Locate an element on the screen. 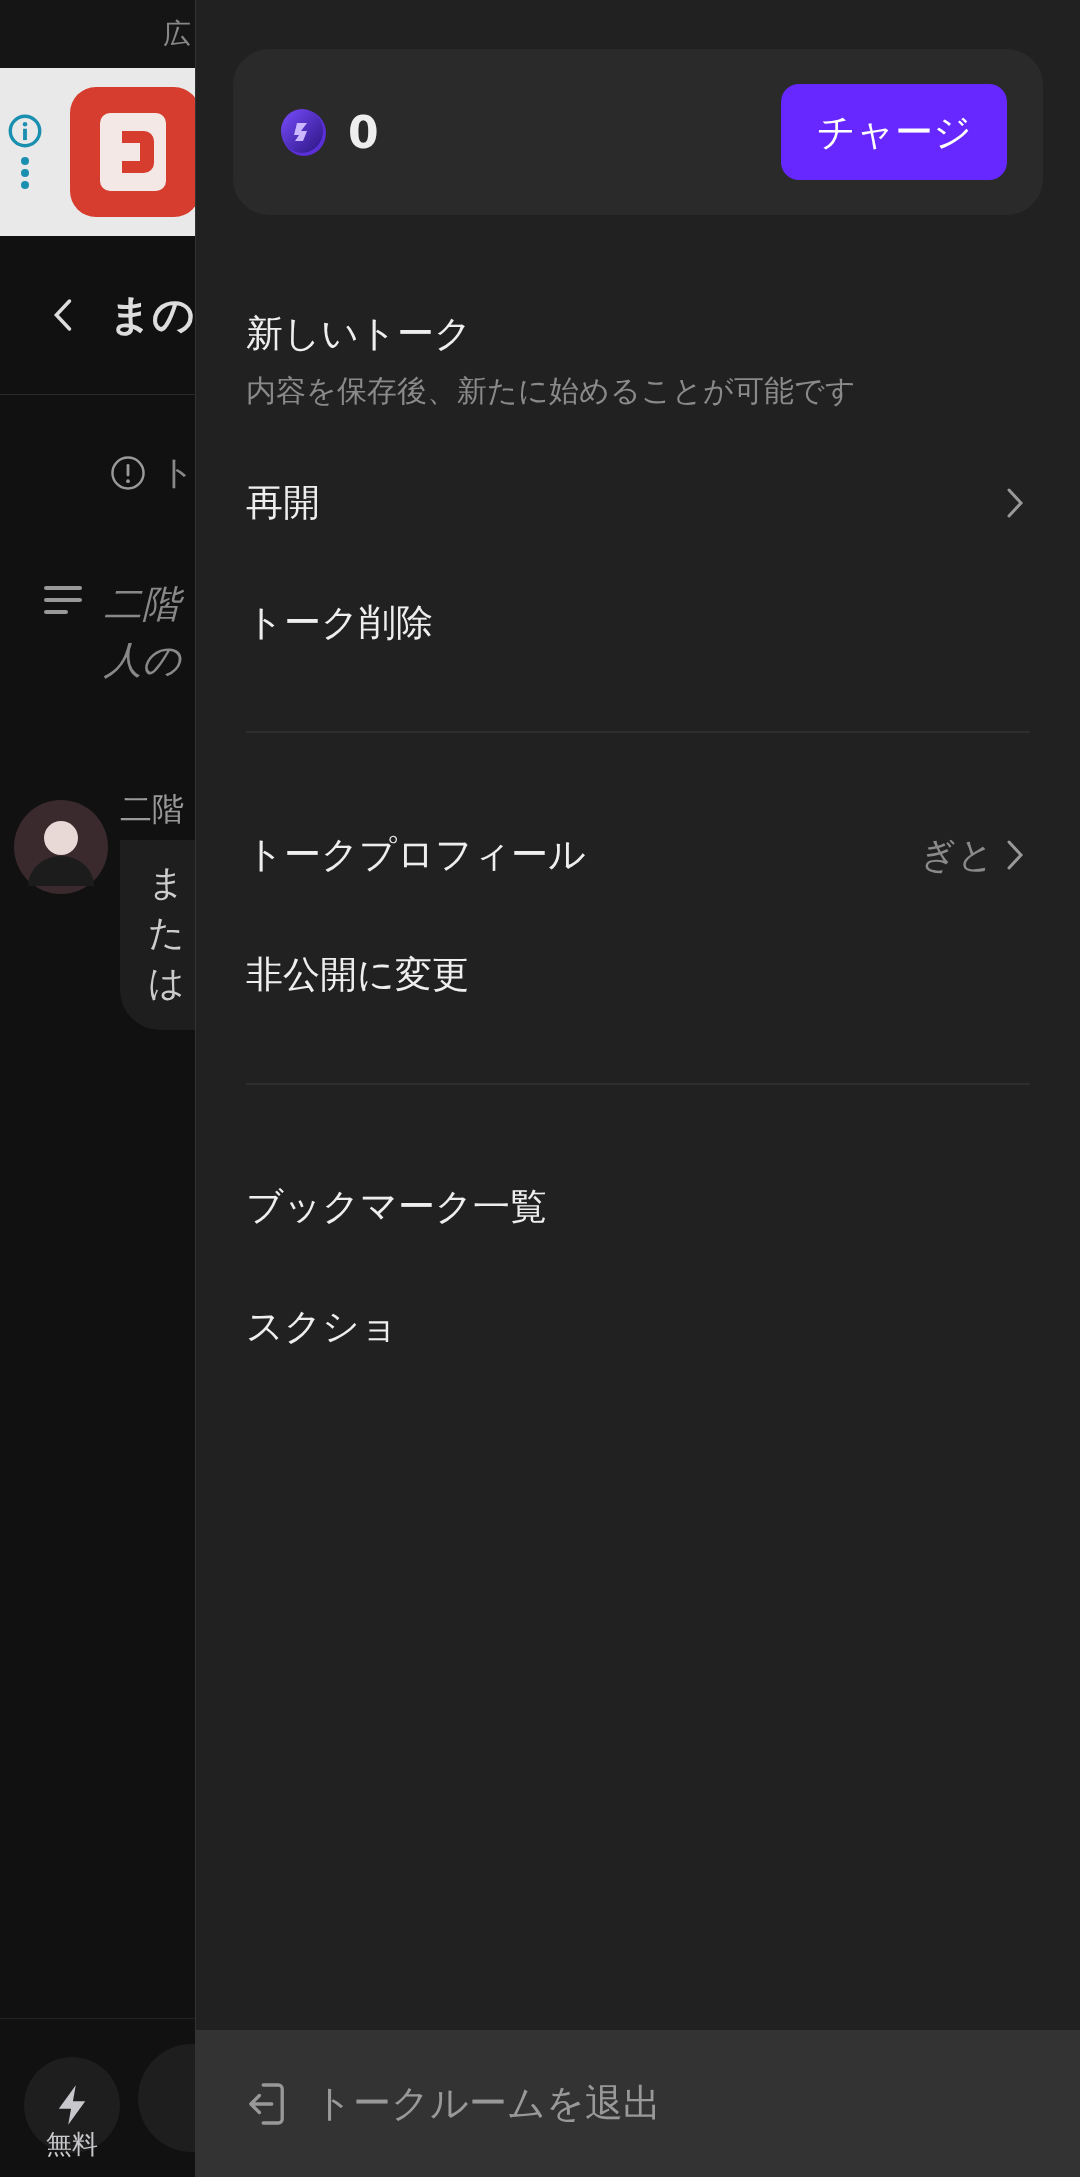  sender-name: 二階 is located at coordinates (152, 809).